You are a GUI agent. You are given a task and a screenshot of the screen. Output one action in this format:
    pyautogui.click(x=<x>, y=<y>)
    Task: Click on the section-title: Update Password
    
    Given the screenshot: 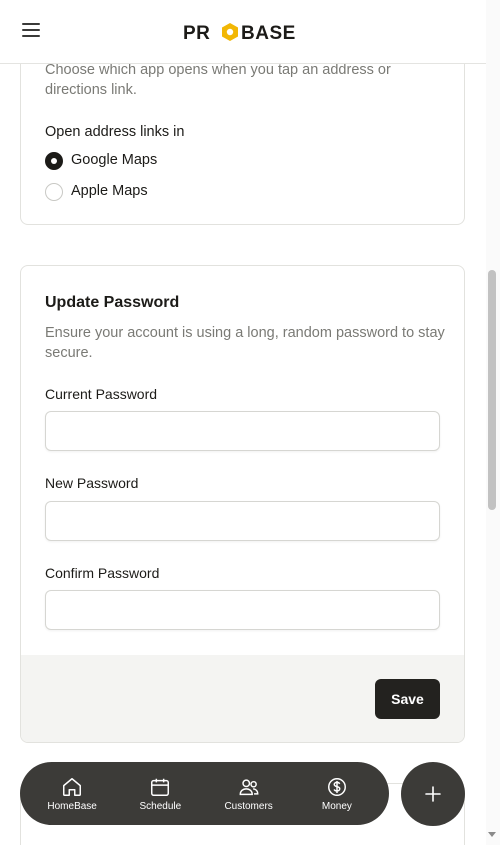 What is the action you would take?
    pyautogui.click(x=112, y=302)
    